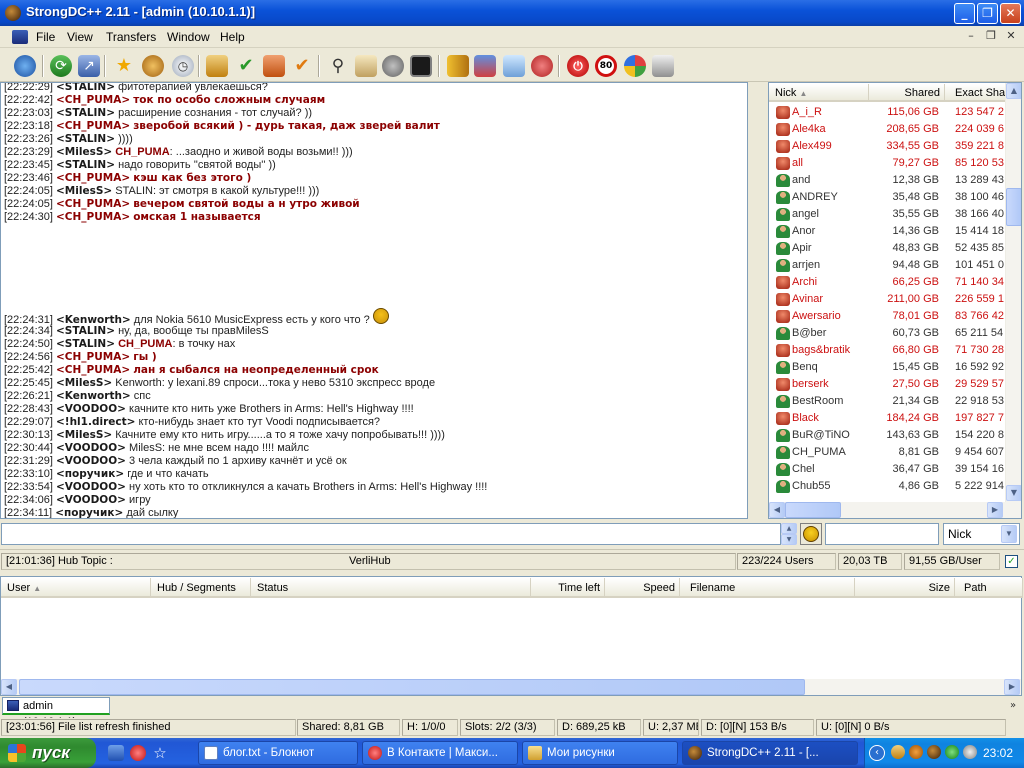 The width and height of the screenshot is (1024, 768). I want to click on transfer-column-status: Status, so click(391, 588).